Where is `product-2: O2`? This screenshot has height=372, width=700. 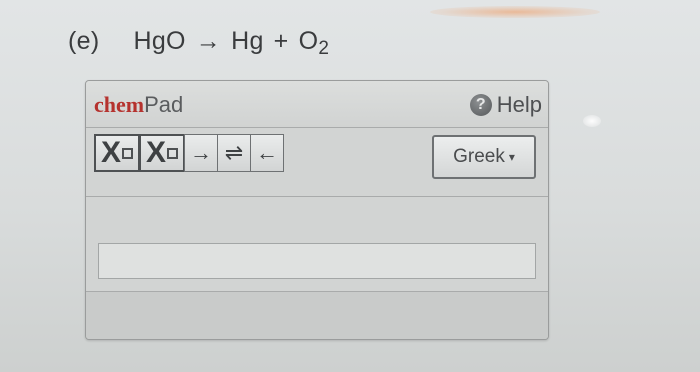
product-2: O2 is located at coordinates (314, 43).